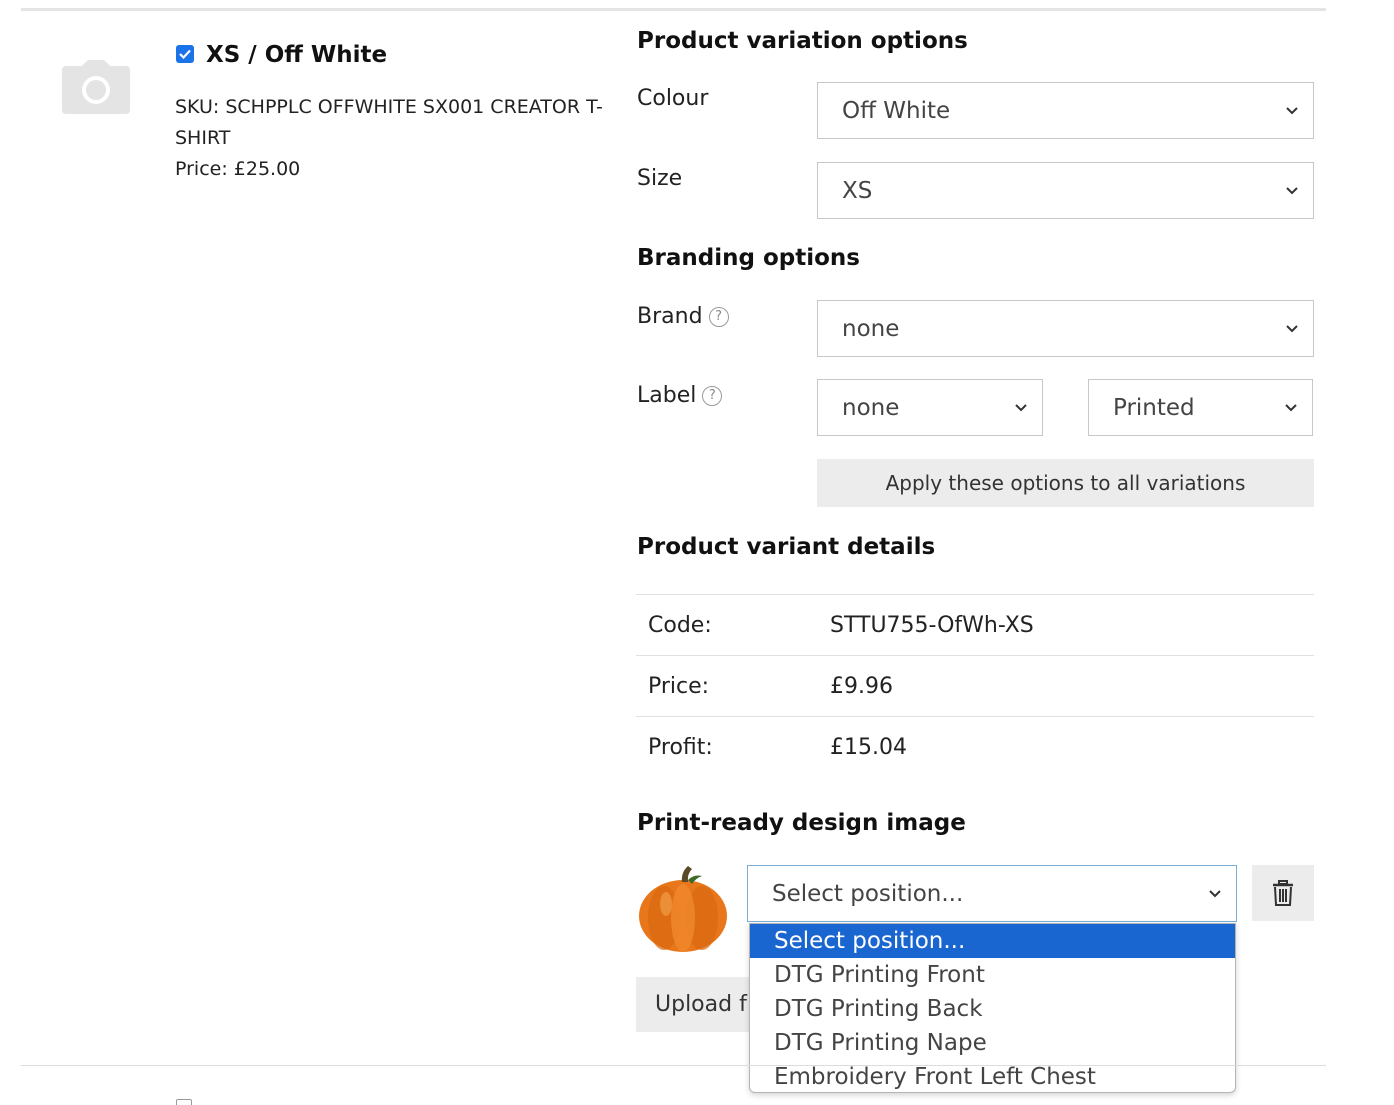 The image size is (1394, 1105). What do you see at coordinates (992, 1043) in the screenshot?
I see `dropdown-option: DTG Printing Nape` at bounding box center [992, 1043].